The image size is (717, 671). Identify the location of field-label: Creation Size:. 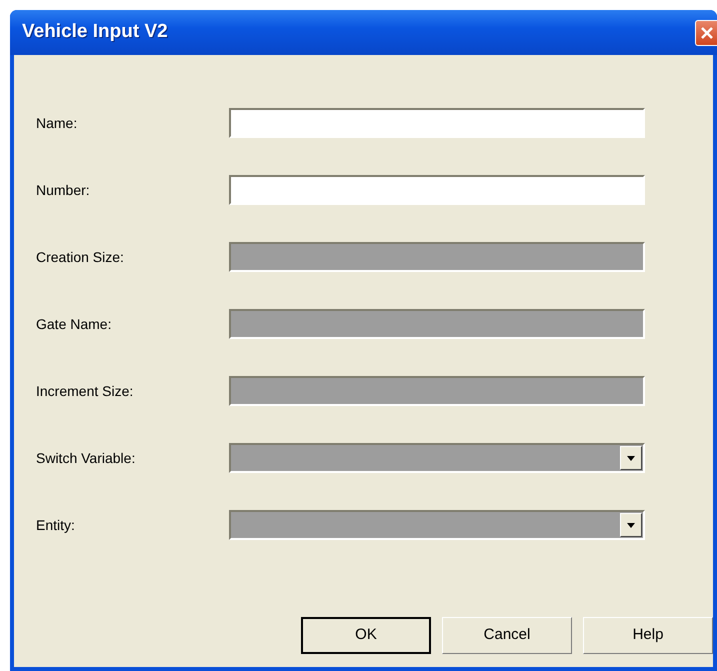
(80, 257).